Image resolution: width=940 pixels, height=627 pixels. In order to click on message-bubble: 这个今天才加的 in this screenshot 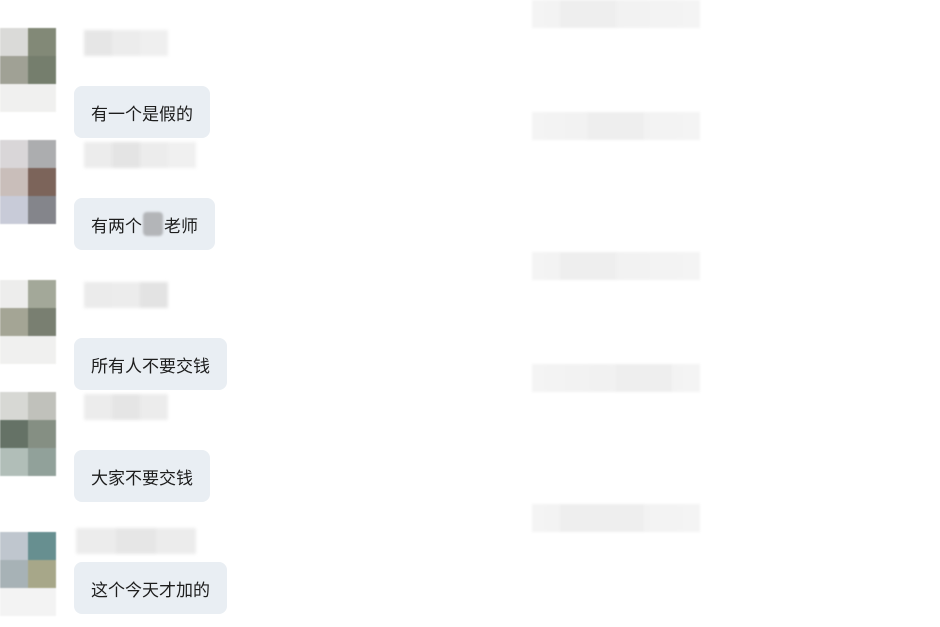, I will do `click(150, 588)`.